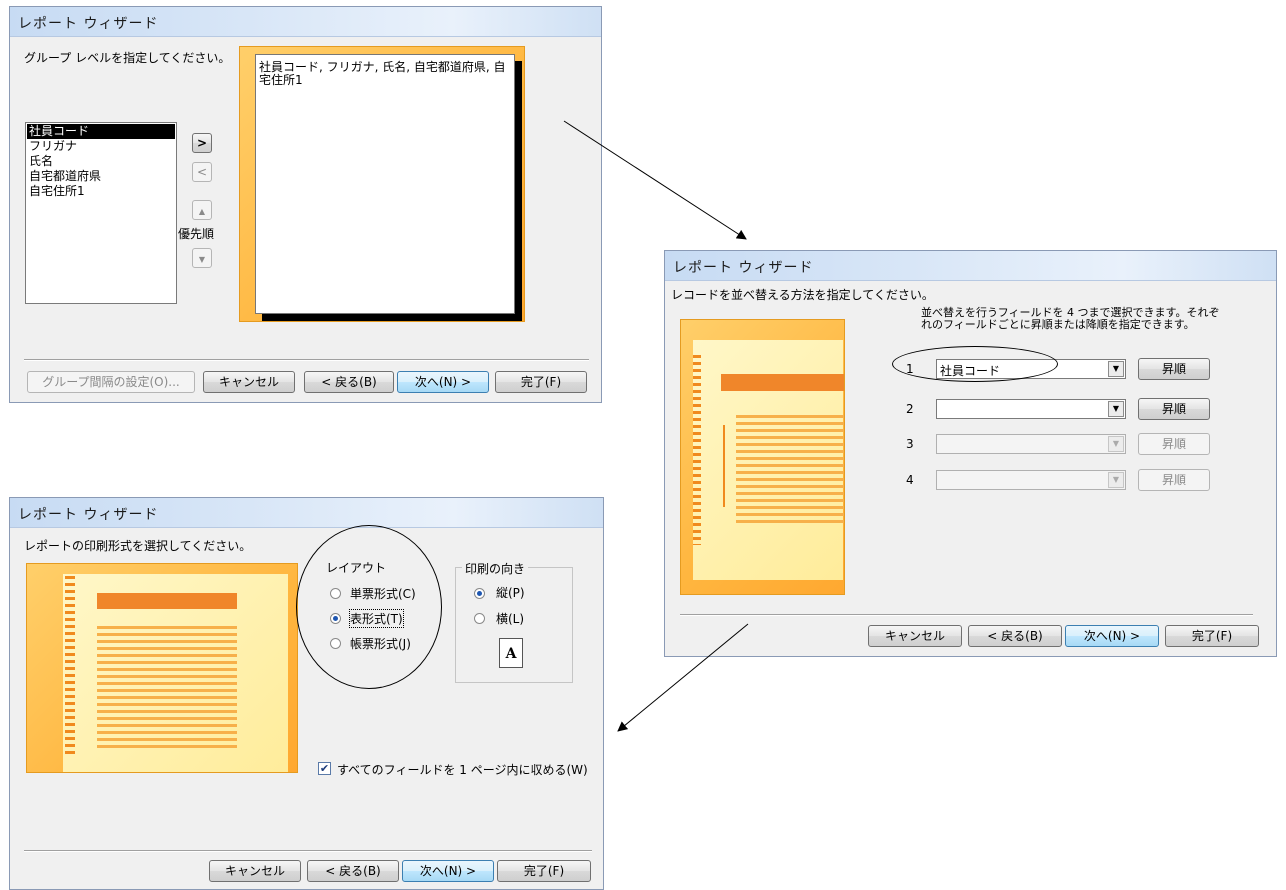 The width and height of the screenshot is (1286, 890). What do you see at coordinates (510, 592) in the screenshot?
I see `orientation-portrait-label: 縦(P)` at bounding box center [510, 592].